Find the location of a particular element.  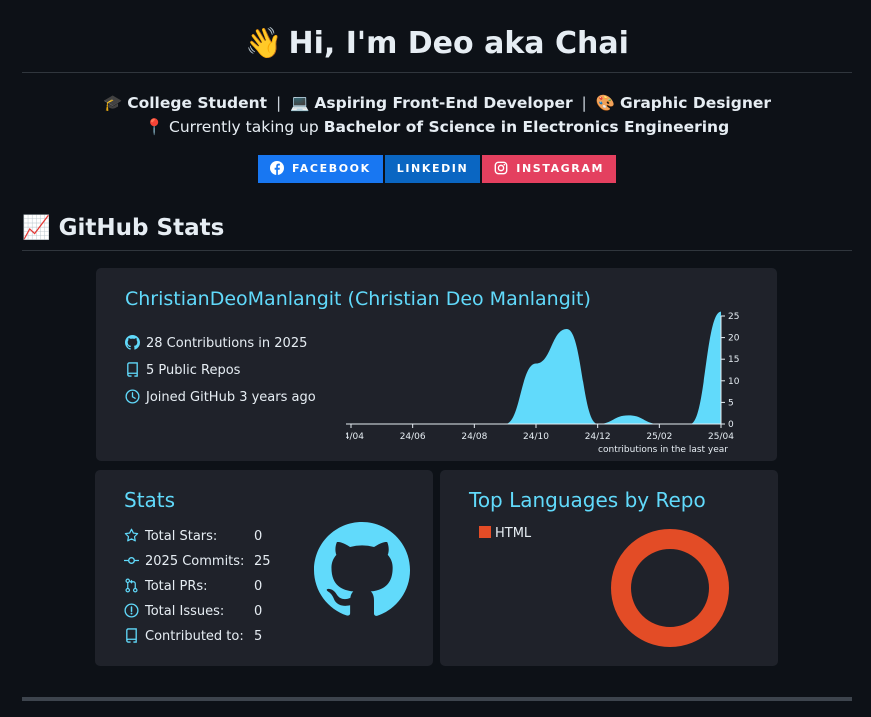

github-icon is located at coordinates (133, 342).